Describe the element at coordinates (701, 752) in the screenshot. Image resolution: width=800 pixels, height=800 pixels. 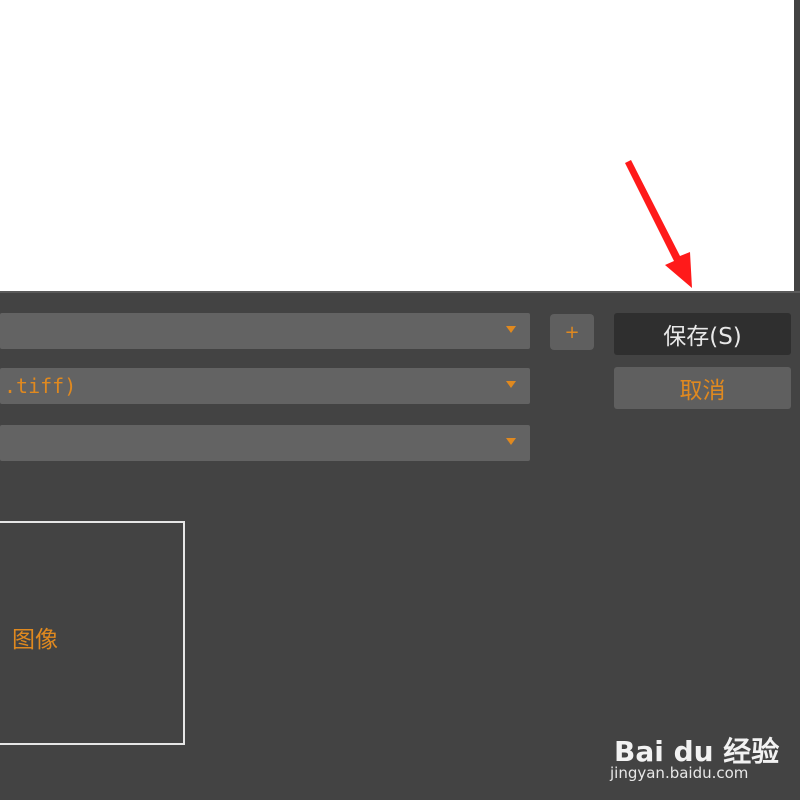
I see `baidu-jingyan-watermark: Bai du 经验 jingyan.baidu.com` at that location.